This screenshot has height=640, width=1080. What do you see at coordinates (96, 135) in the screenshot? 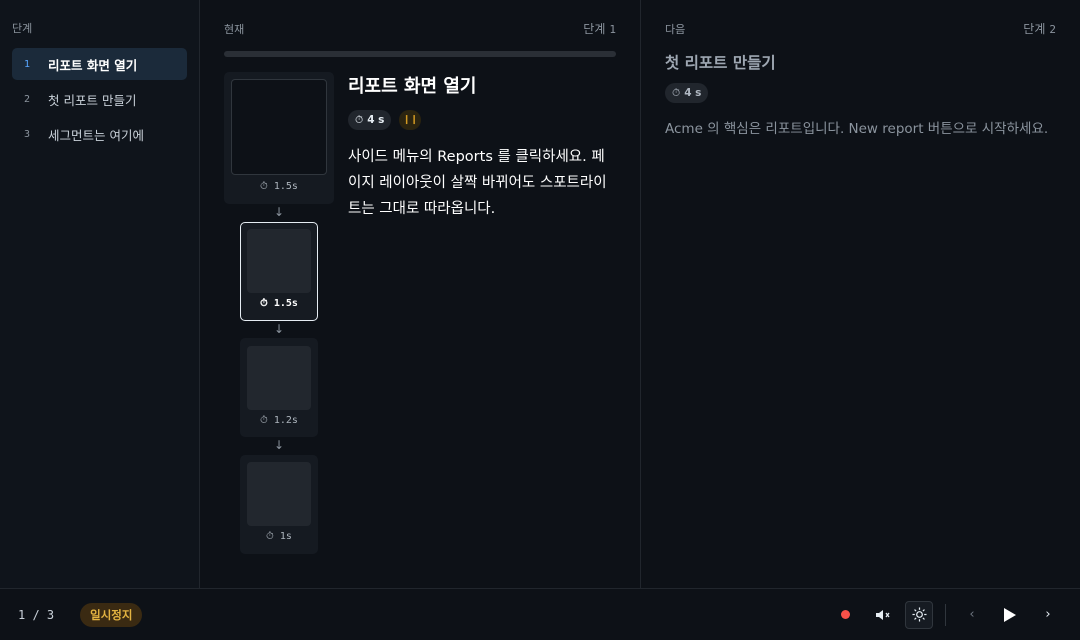
I see `step-label: 세그먼트는 여기에` at bounding box center [96, 135].